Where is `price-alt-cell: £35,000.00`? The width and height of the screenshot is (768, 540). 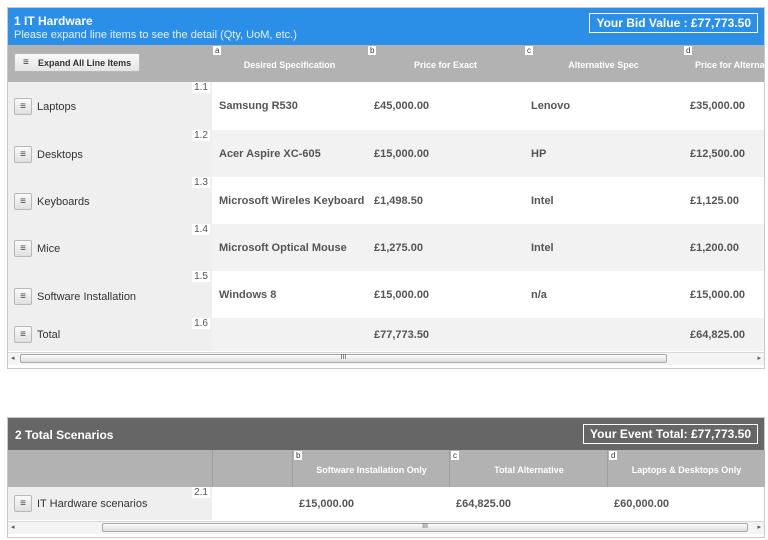
price-alt-cell: £35,000.00 is located at coordinates (723, 106).